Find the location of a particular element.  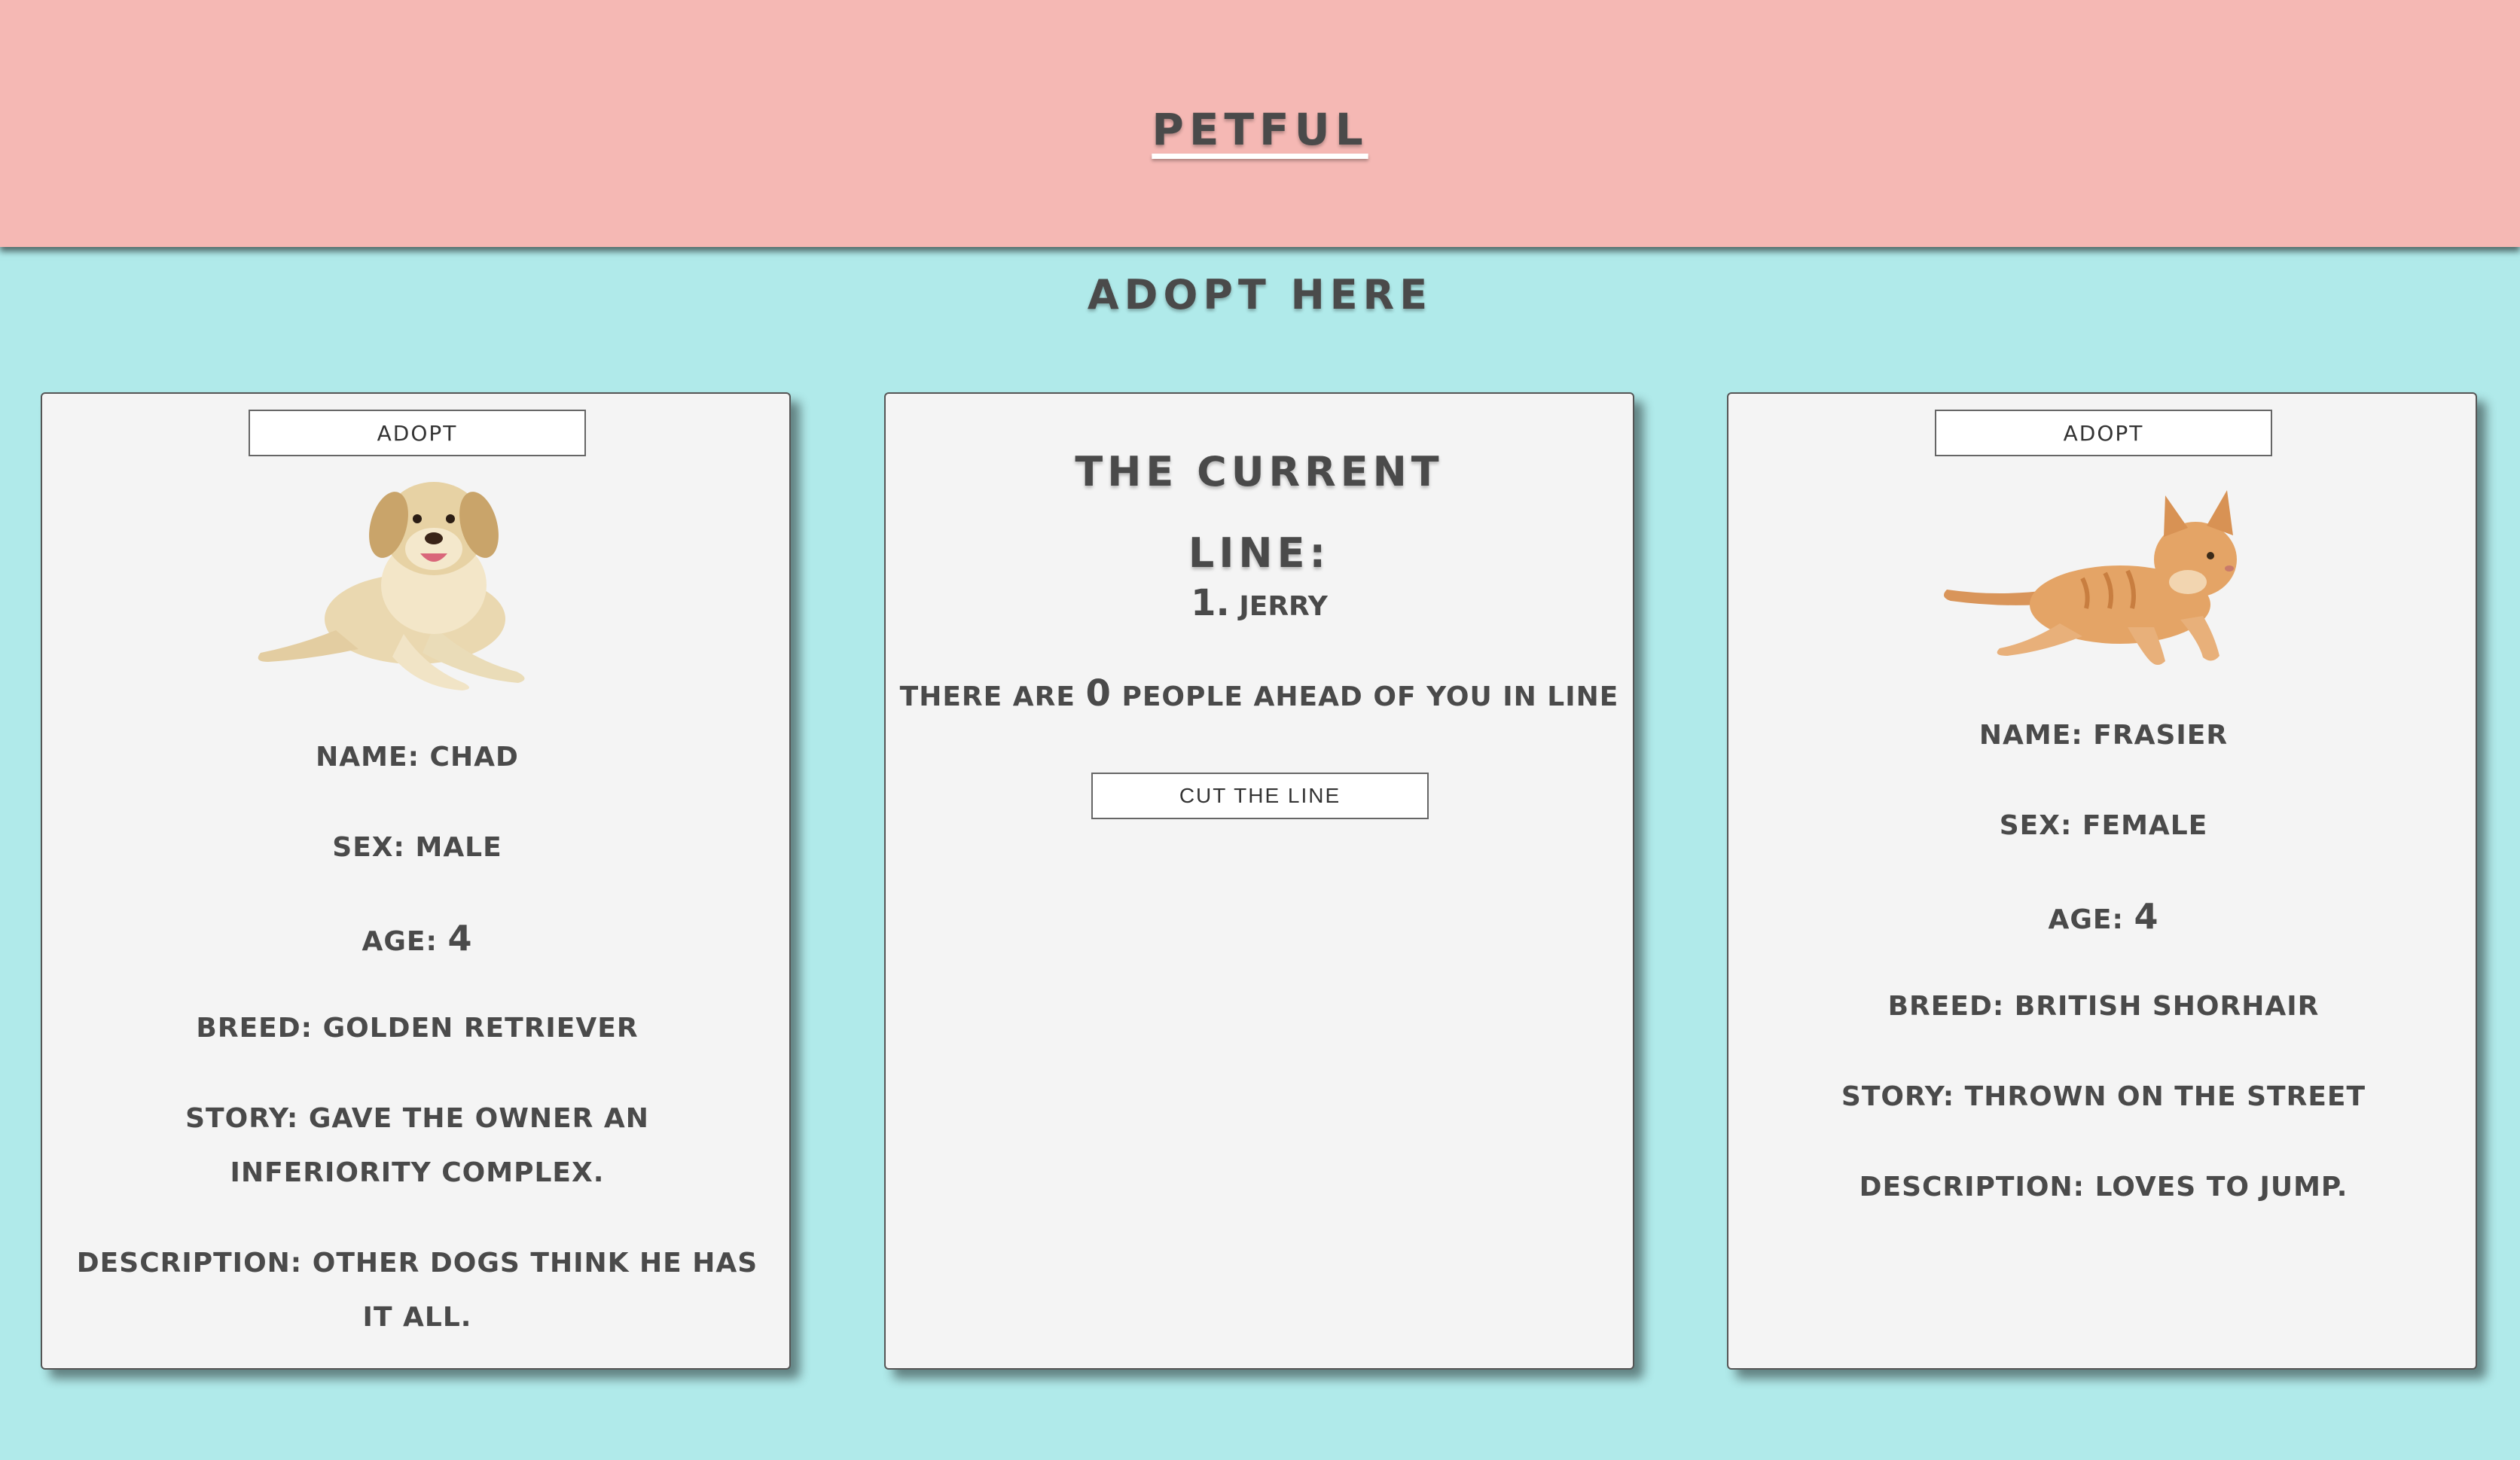

queue-item: 1. JERRY is located at coordinates (1259, 603).